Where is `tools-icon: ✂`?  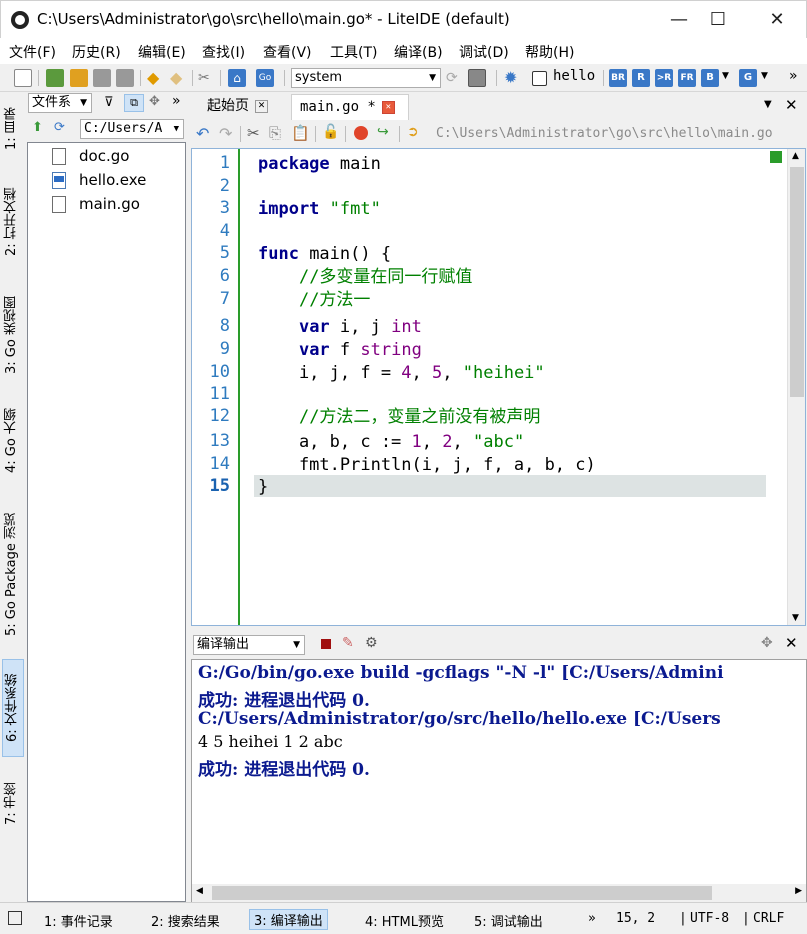 tools-icon: ✂ is located at coordinates (207, 78).